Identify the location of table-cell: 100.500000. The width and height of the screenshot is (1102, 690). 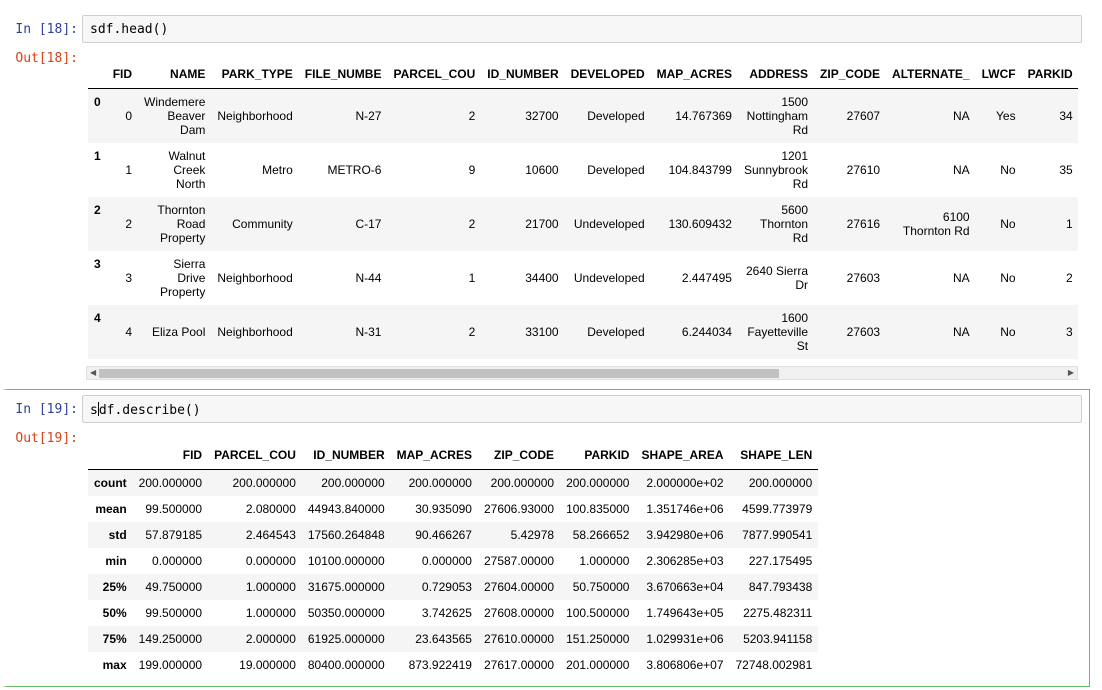
(598, 612).